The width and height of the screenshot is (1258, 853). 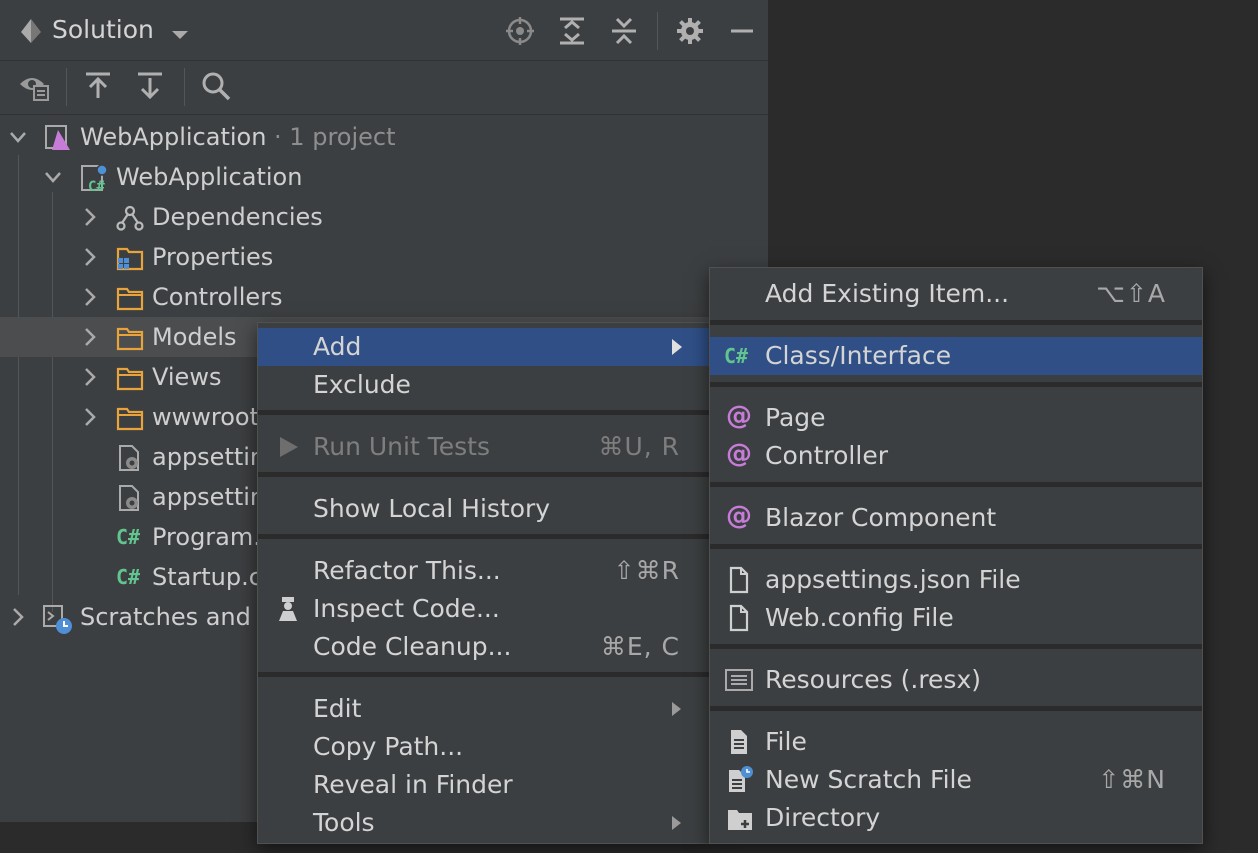 What do you see at coordinates (956, 618) in the screenshot?
I see `menu-item-web-config-file: Web.config File` at bounding box center [956, 618].